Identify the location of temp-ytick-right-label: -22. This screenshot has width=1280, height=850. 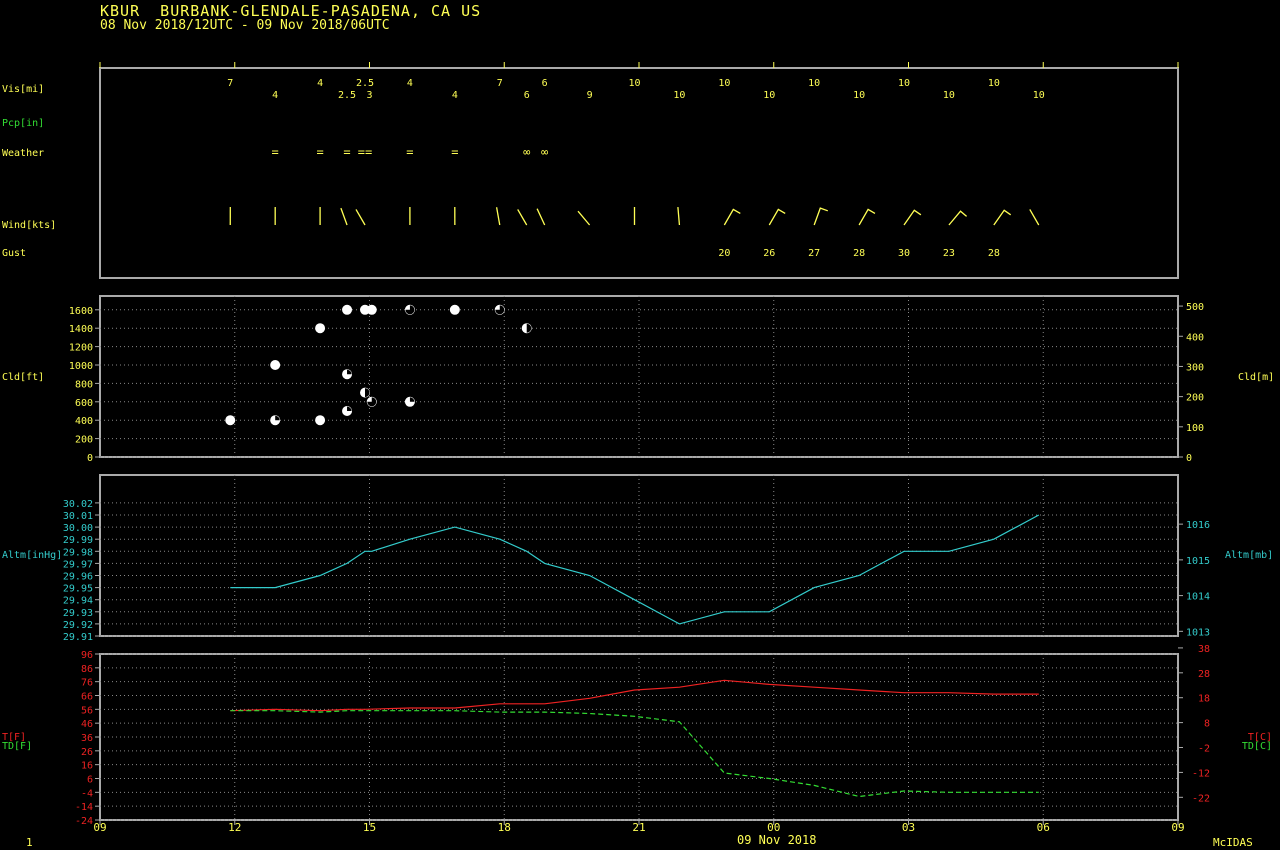
(1201, 798).